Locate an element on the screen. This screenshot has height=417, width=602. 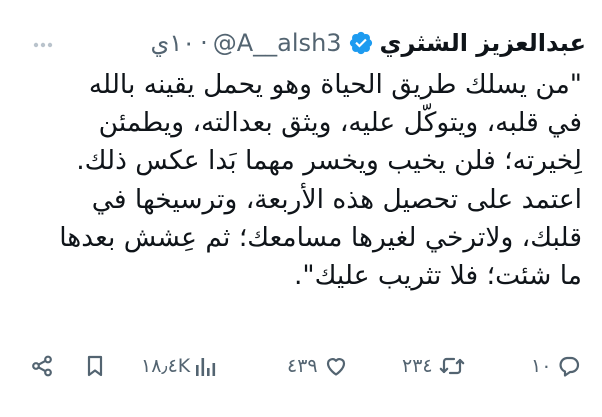
more-dots-icon is located at coordinates (43, 45).